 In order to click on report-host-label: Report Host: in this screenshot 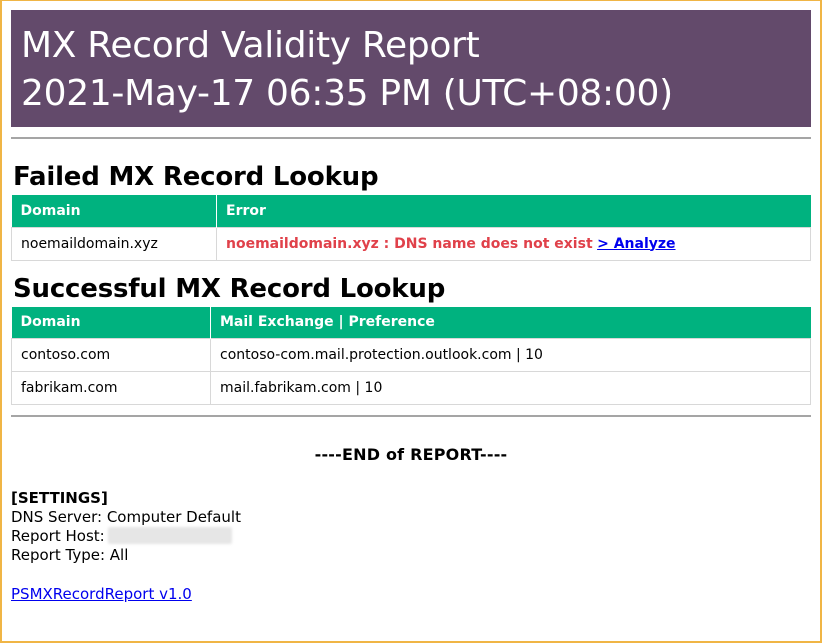, I will do `click(58, 536)`.